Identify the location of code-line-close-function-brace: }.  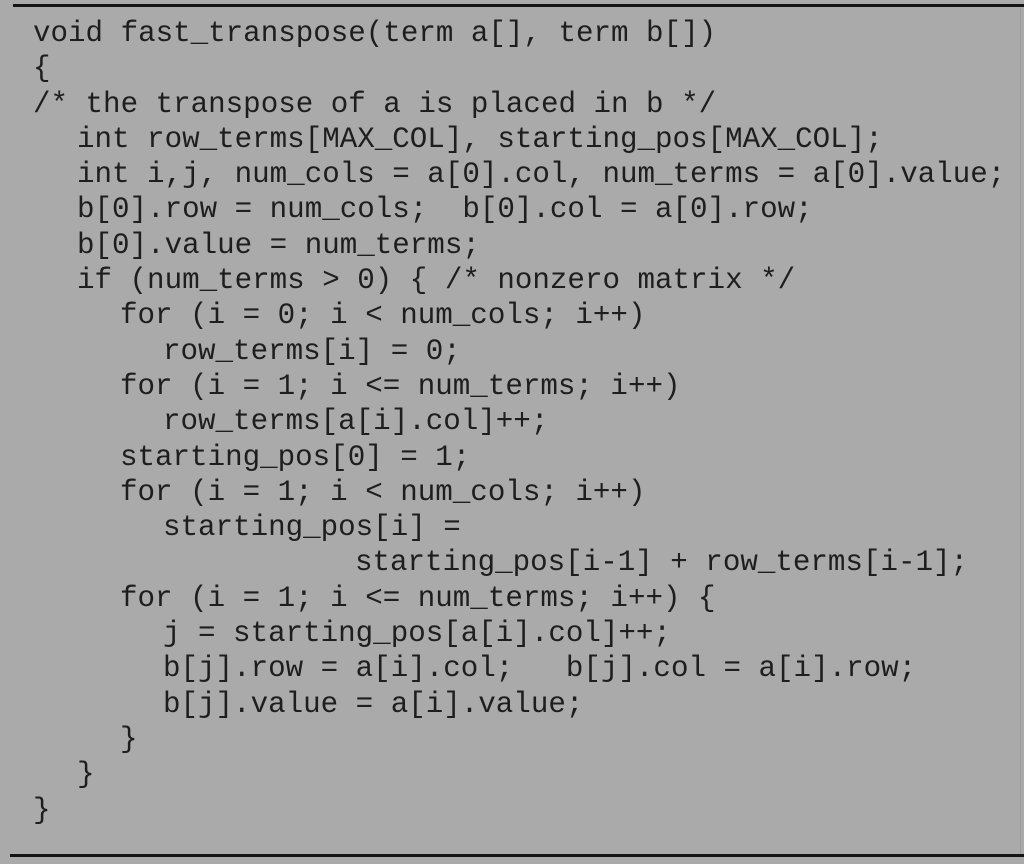
(42, 810).